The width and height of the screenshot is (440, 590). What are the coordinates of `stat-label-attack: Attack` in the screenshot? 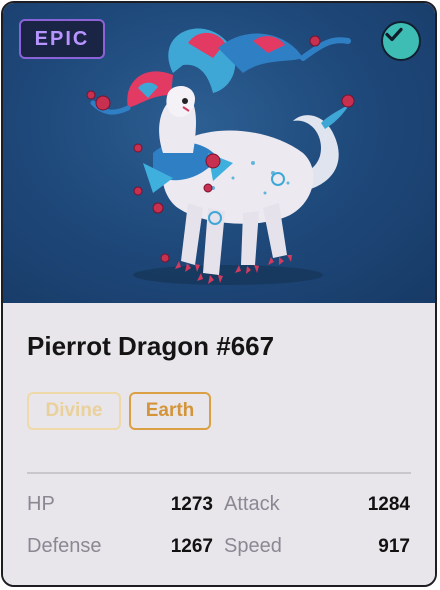 It's located at (252, 504).